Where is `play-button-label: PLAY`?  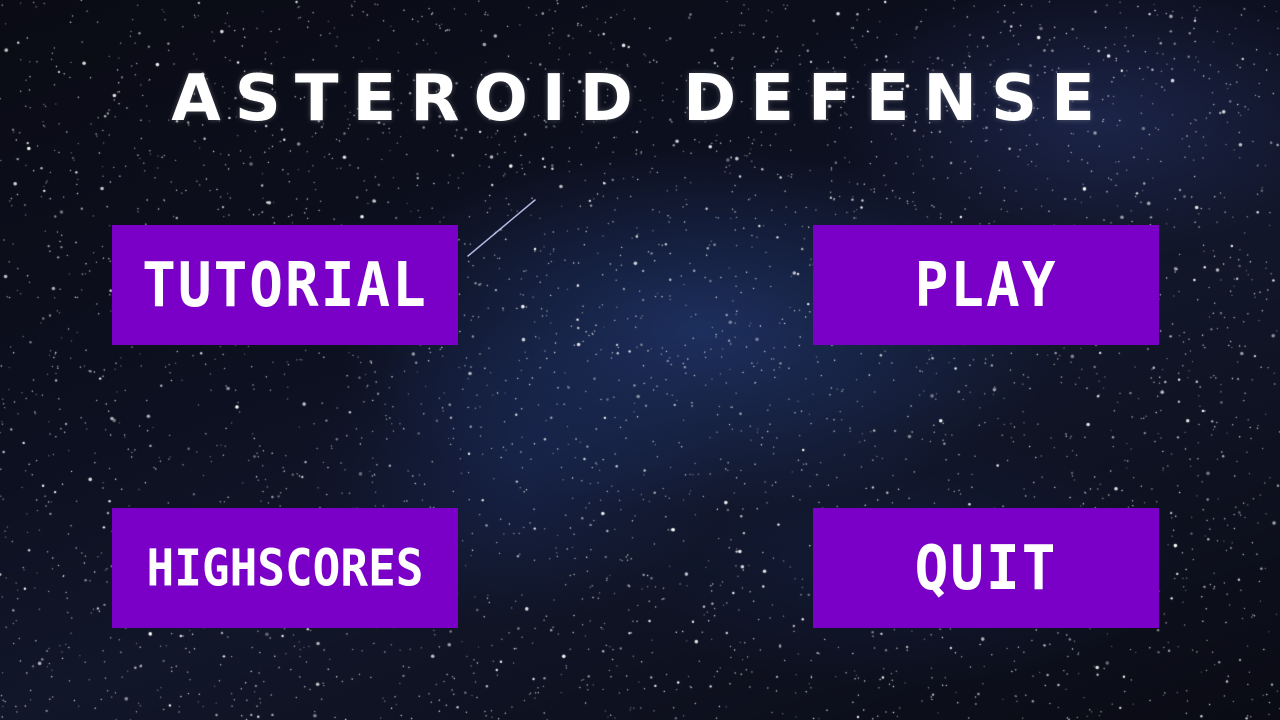
play-button-label: PLAY is located at coordinates (986, 285).